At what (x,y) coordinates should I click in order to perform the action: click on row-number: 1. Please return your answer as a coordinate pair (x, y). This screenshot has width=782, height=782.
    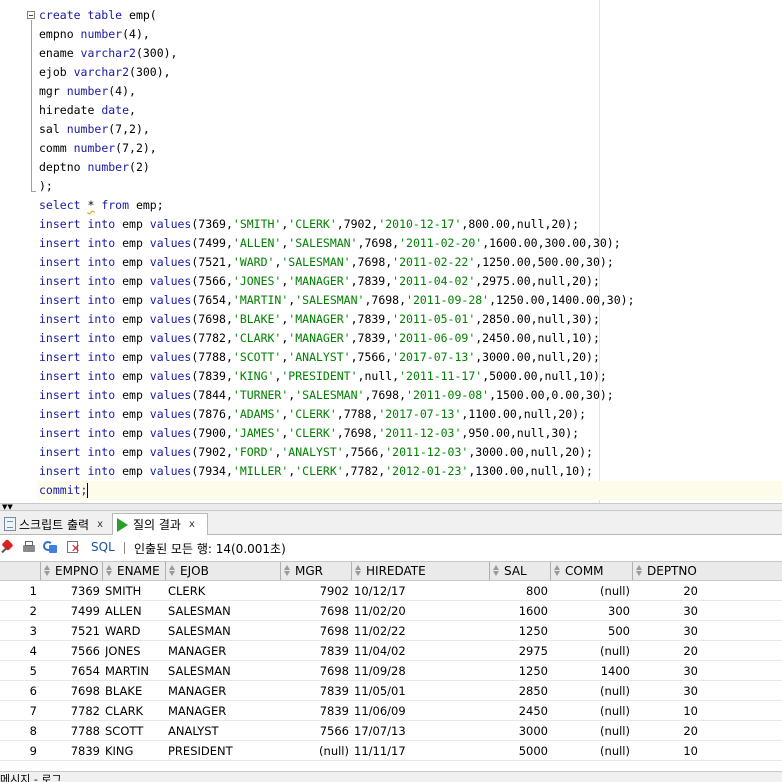
    Looking at the image, I should click on (18, 591).